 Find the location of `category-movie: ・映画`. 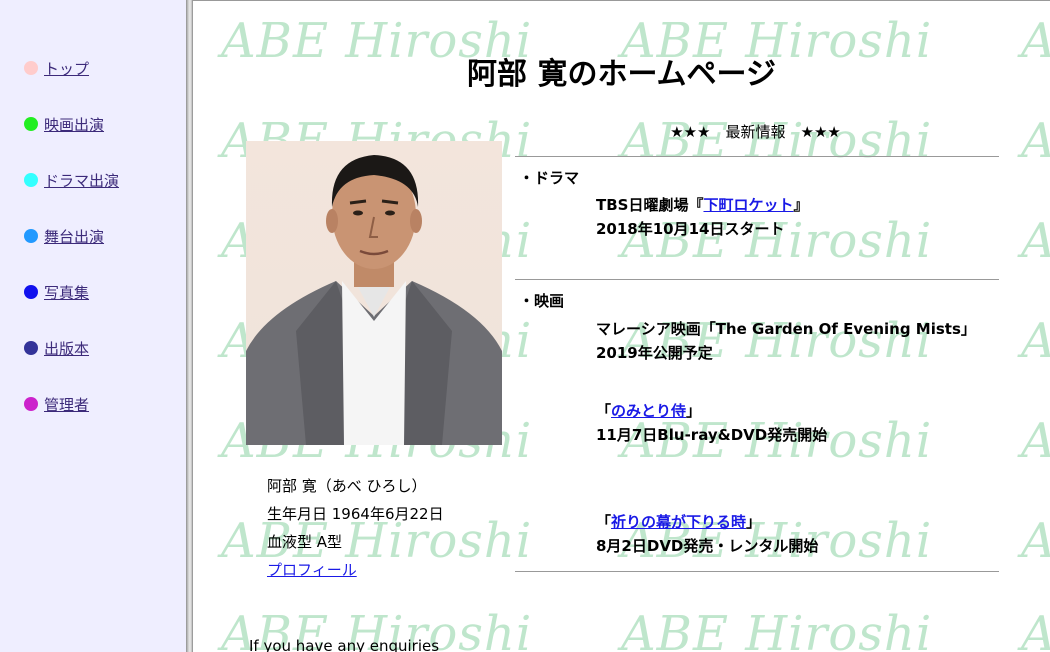

category-movie: ・映画 is located at coordinates (542, 301).